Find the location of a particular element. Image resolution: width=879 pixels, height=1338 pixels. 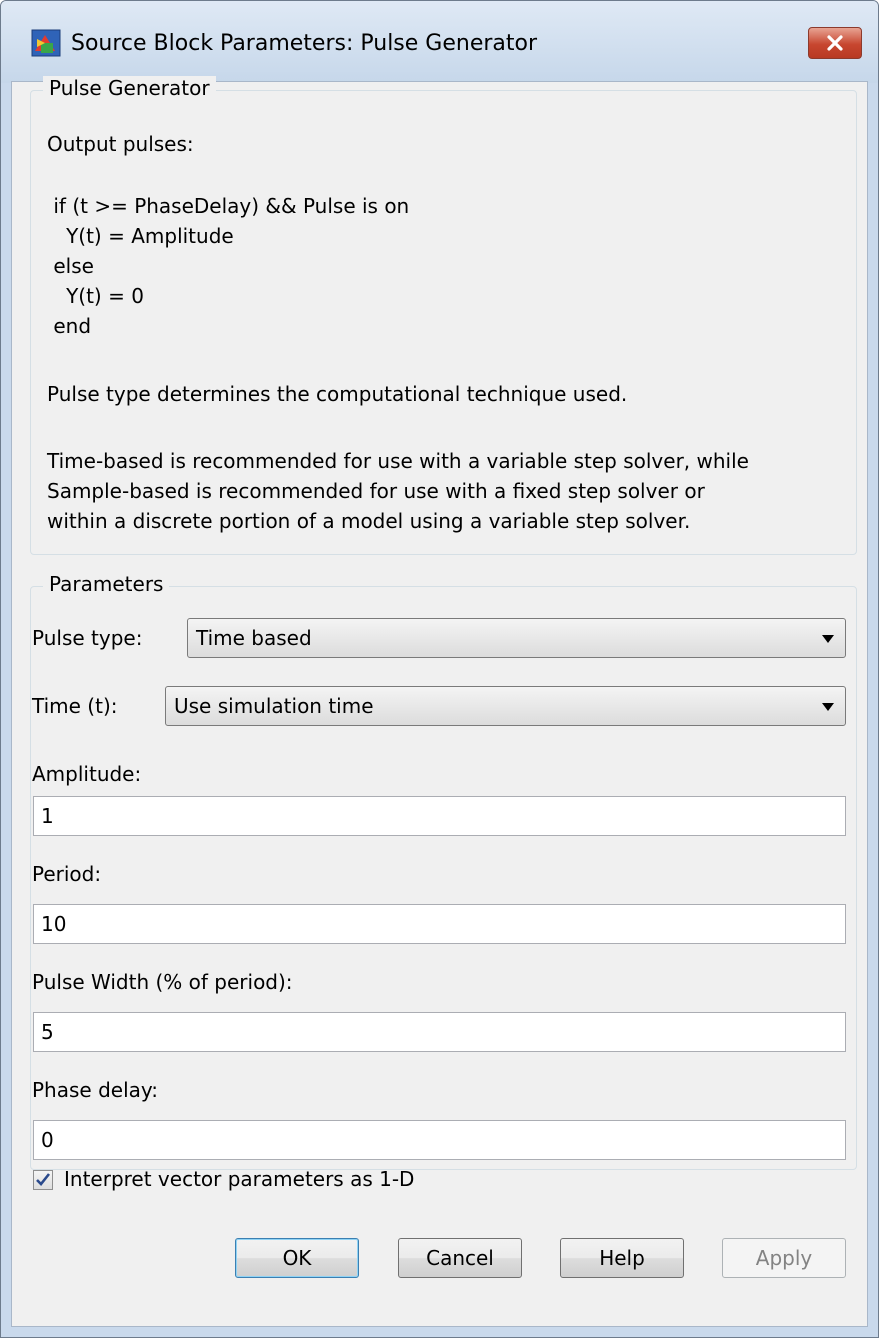

time-value: Use simulation time is located at coordinates (274, 706).